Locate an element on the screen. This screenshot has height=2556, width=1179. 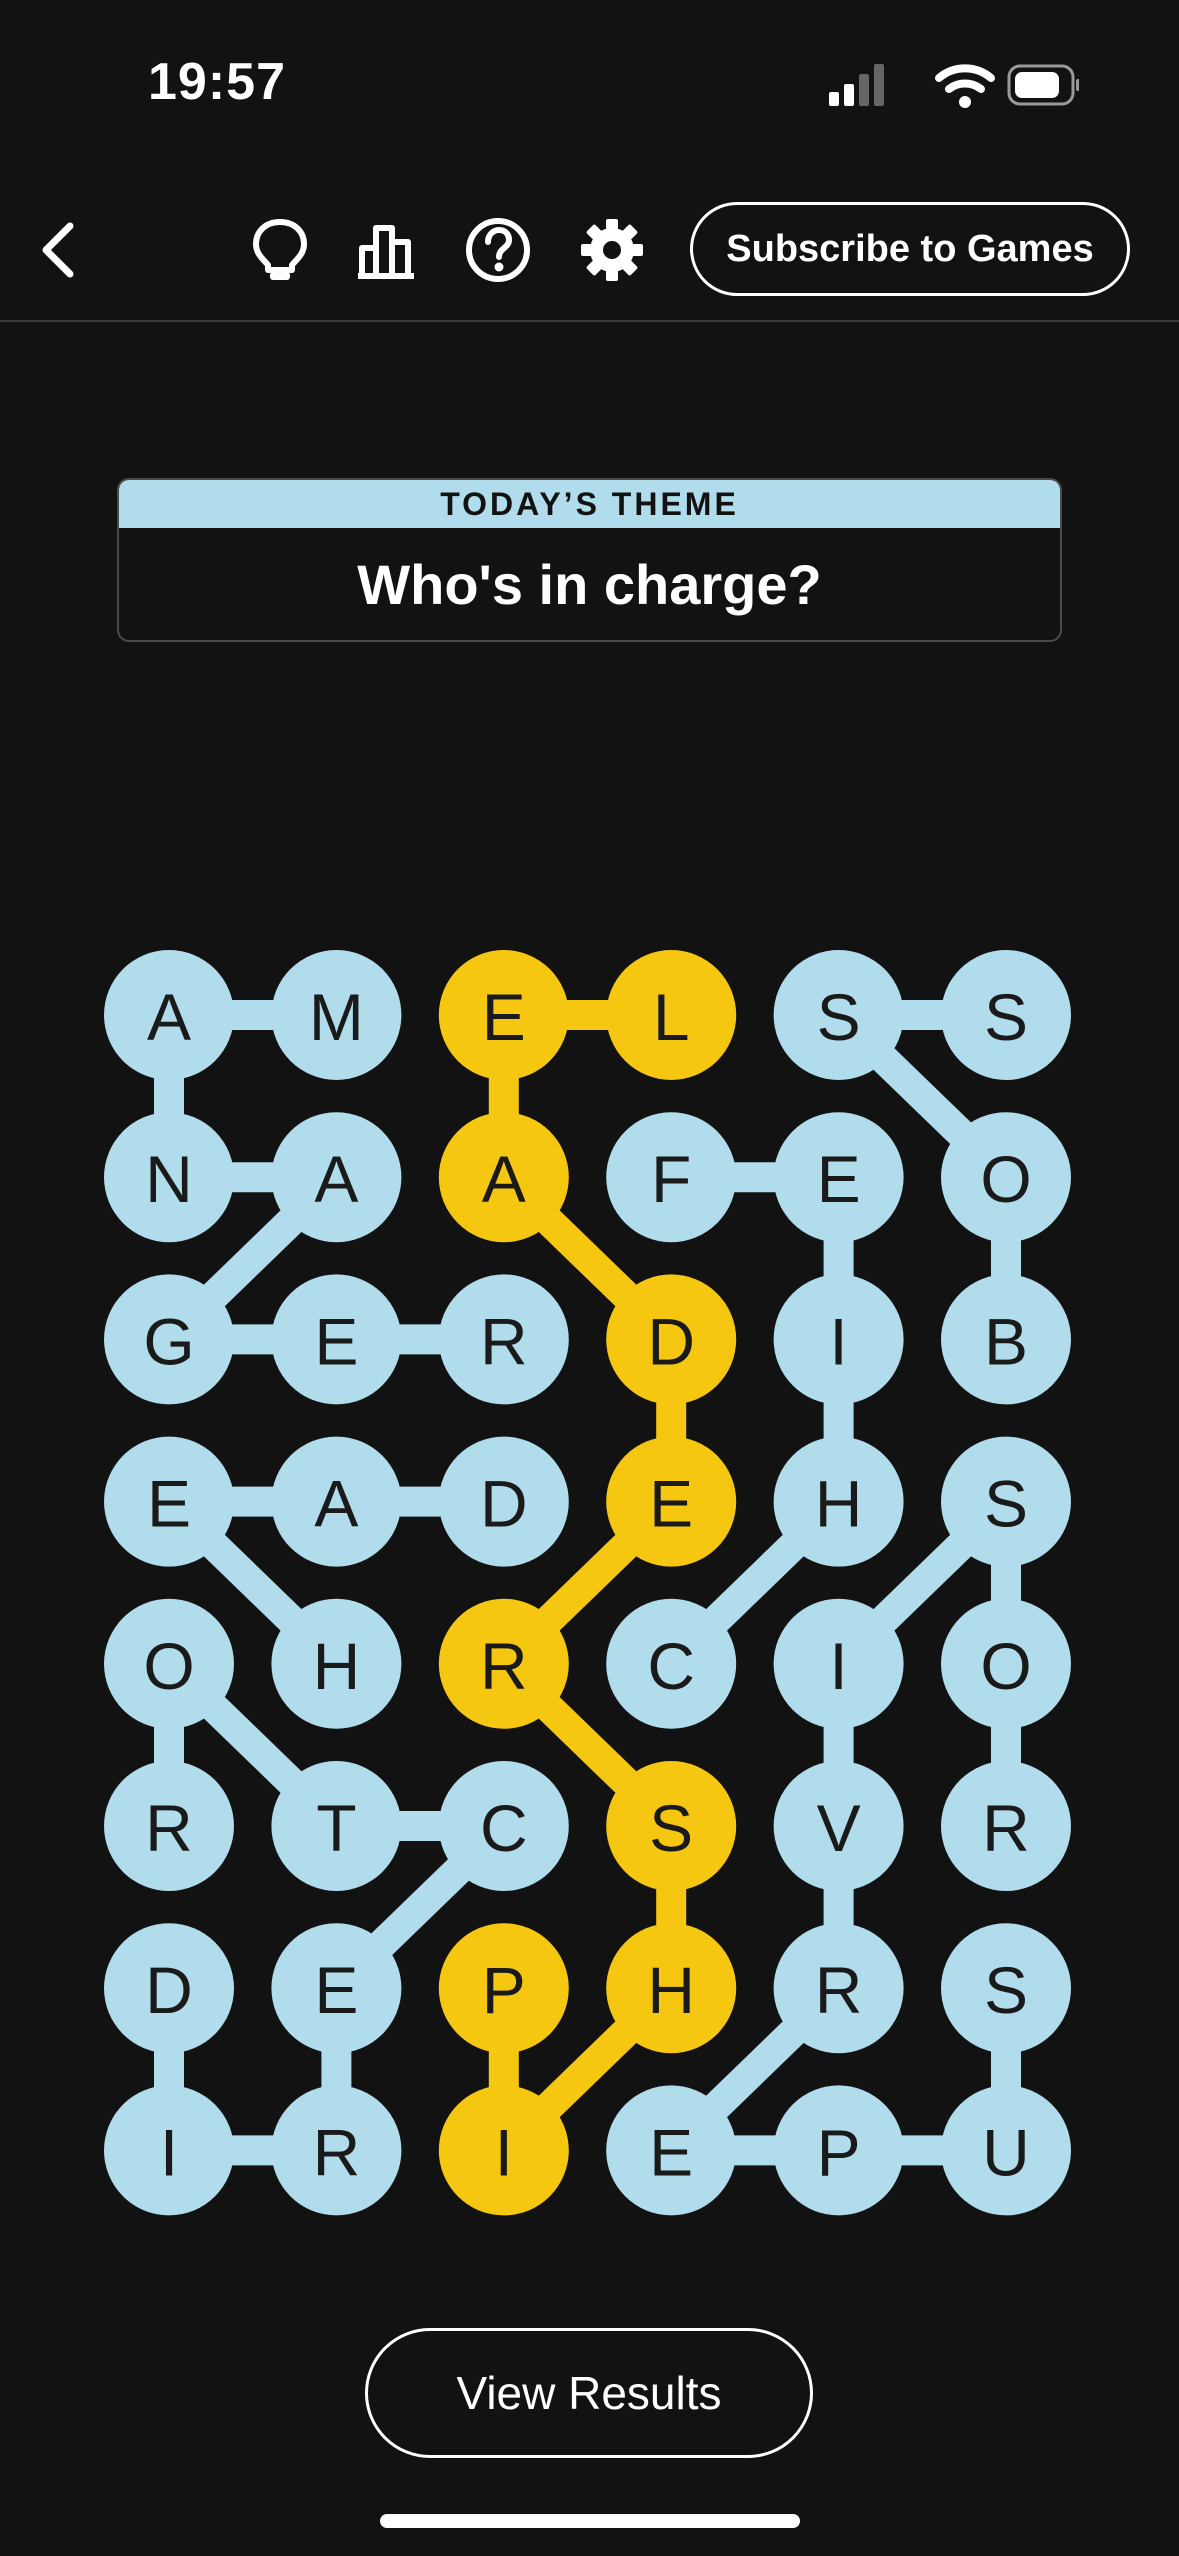
letter-text: H is located at coordinates (671, 1990).